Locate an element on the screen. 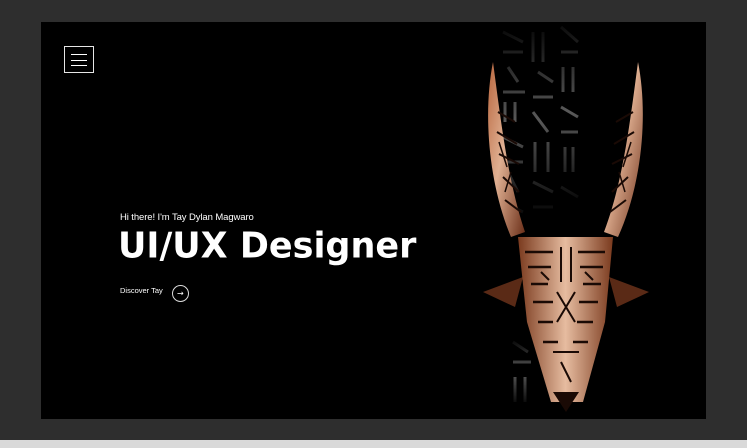  head is located at coordinates (565, 324).